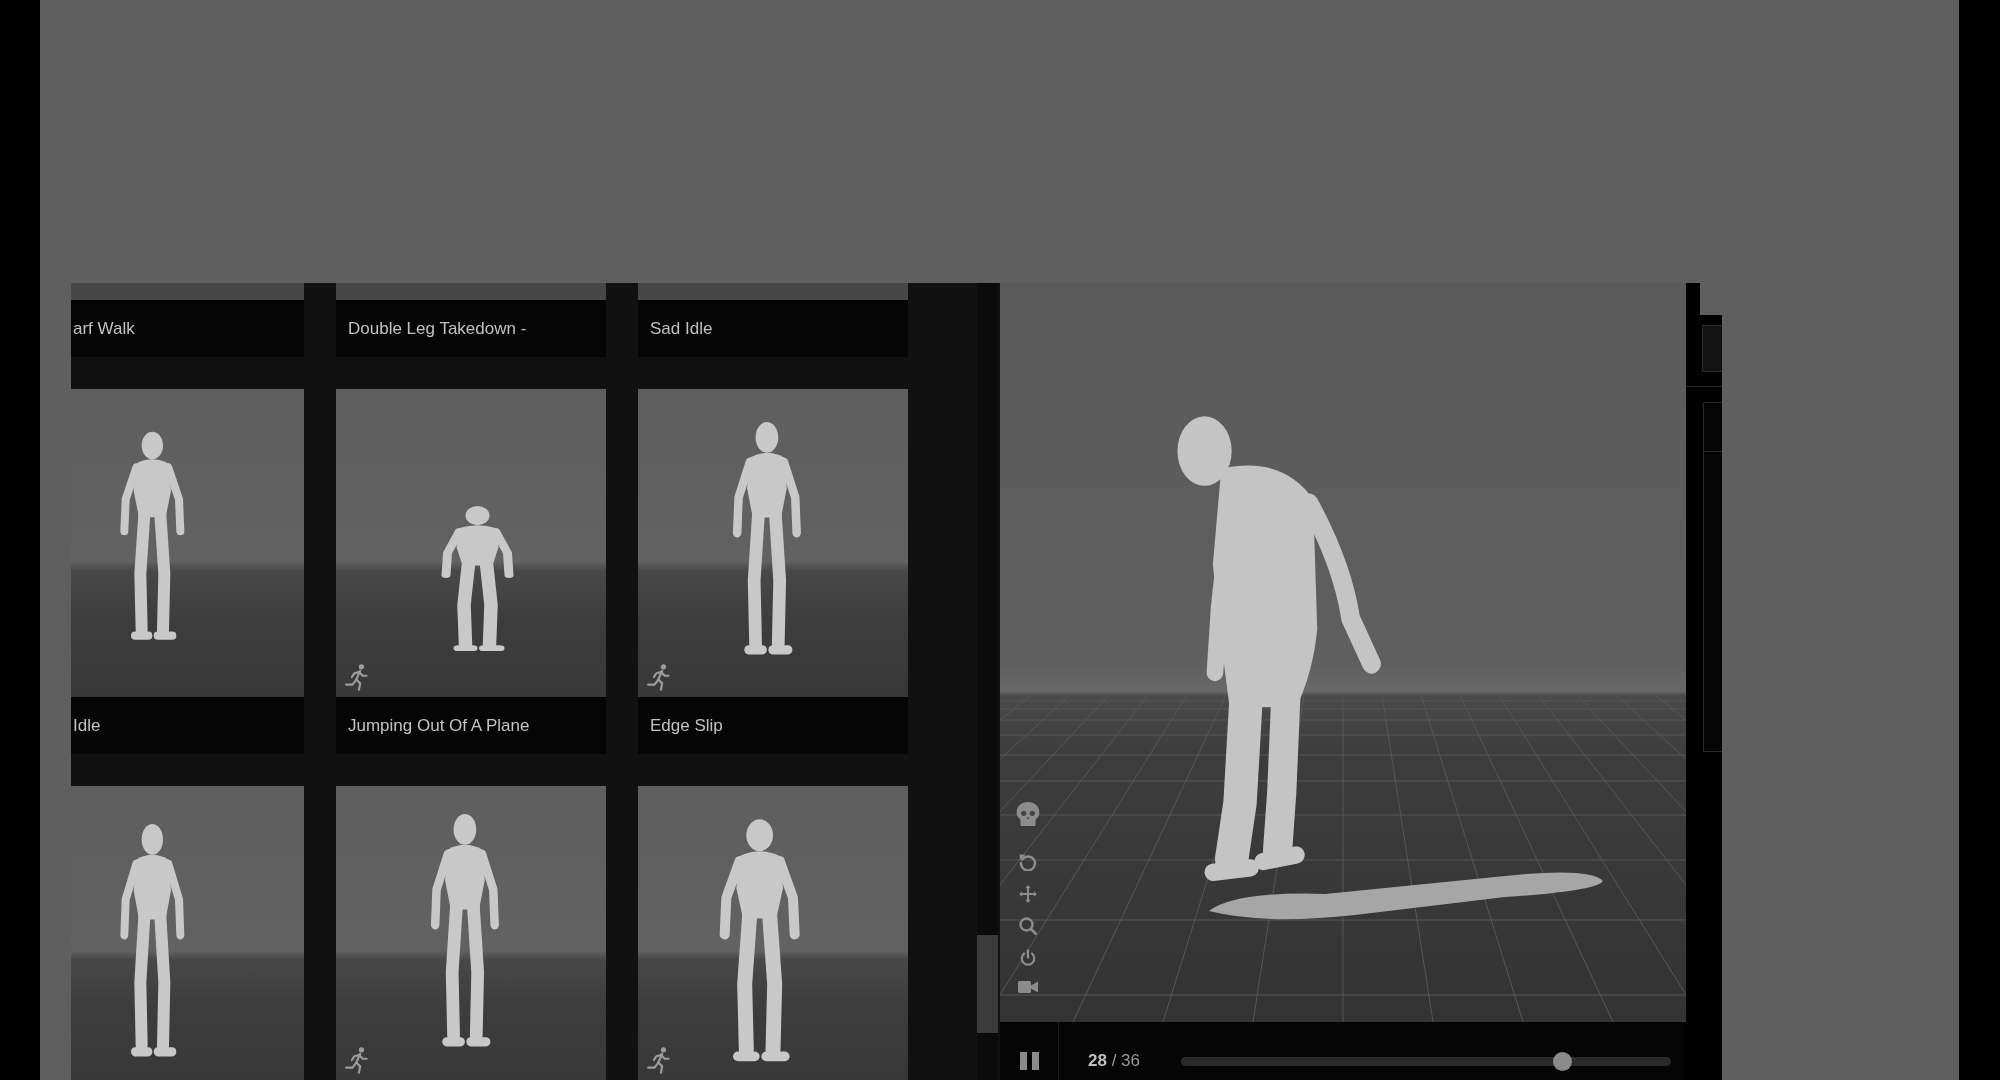  What do you see at coordinates (1028, 862) in the screenshot?
I see `rotate-icon` at bounding box center [1028, 862].